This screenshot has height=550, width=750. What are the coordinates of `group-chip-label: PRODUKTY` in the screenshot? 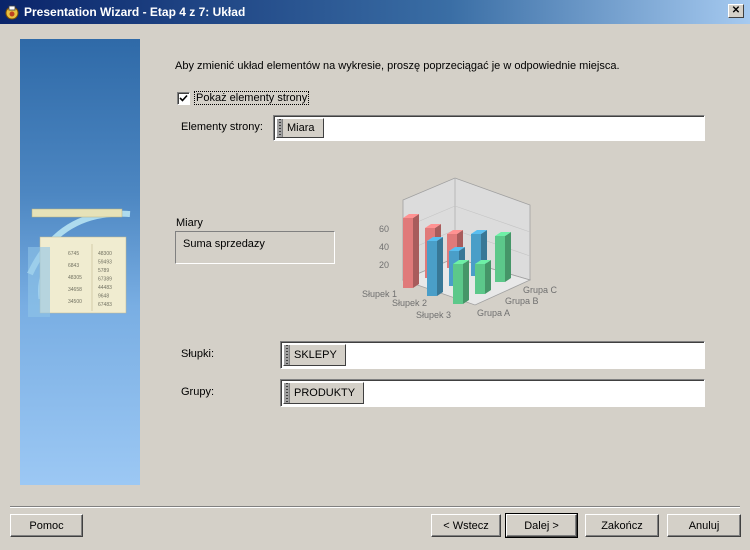 It's located at (325, 393).